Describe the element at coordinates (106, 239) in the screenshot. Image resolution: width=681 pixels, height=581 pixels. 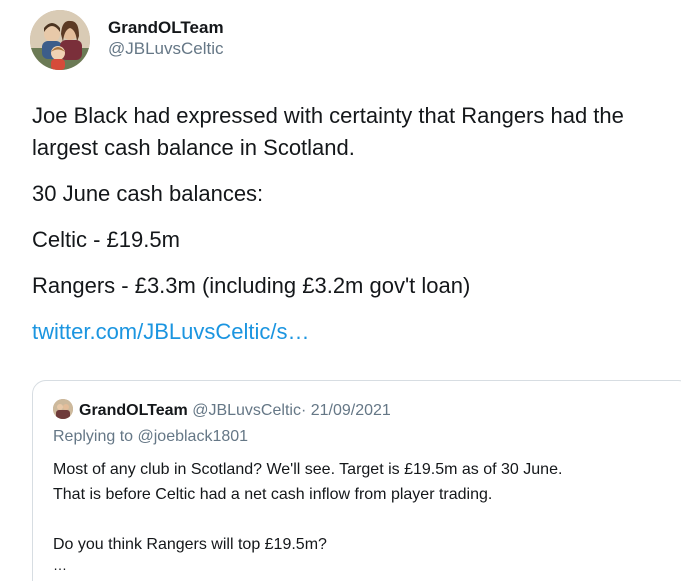
I see `tweet-paragraph: Celtic - £19.5m` at that location.